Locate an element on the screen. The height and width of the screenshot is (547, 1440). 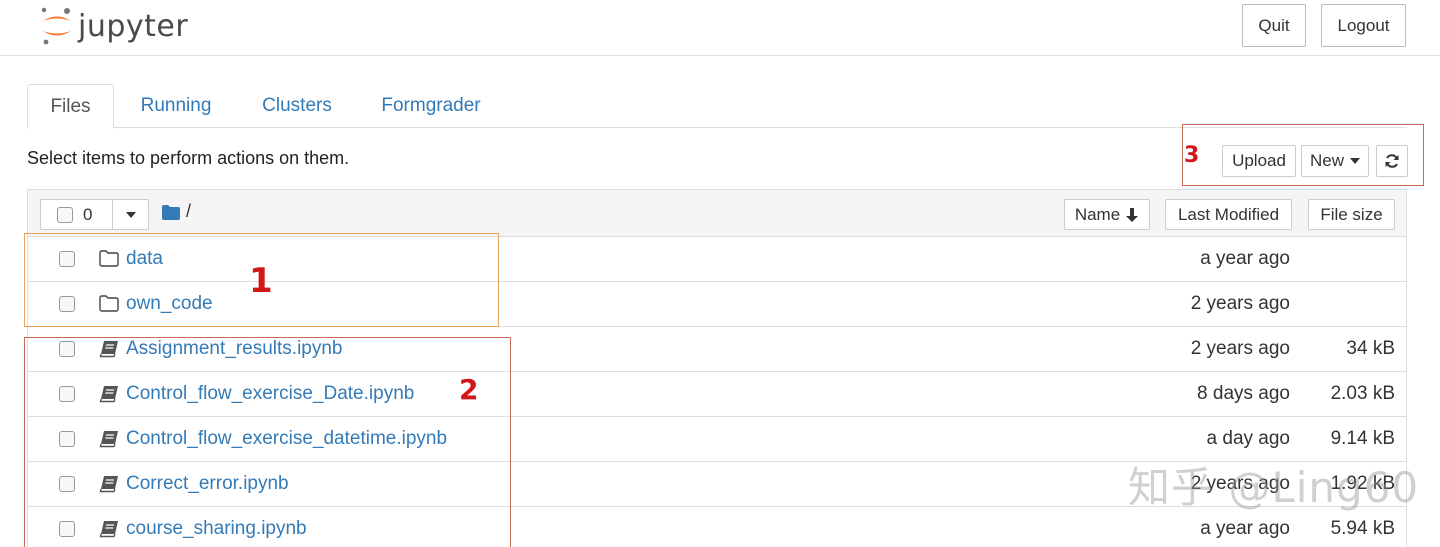
jupyter-logo-icon is located at coordinates (56, 26).